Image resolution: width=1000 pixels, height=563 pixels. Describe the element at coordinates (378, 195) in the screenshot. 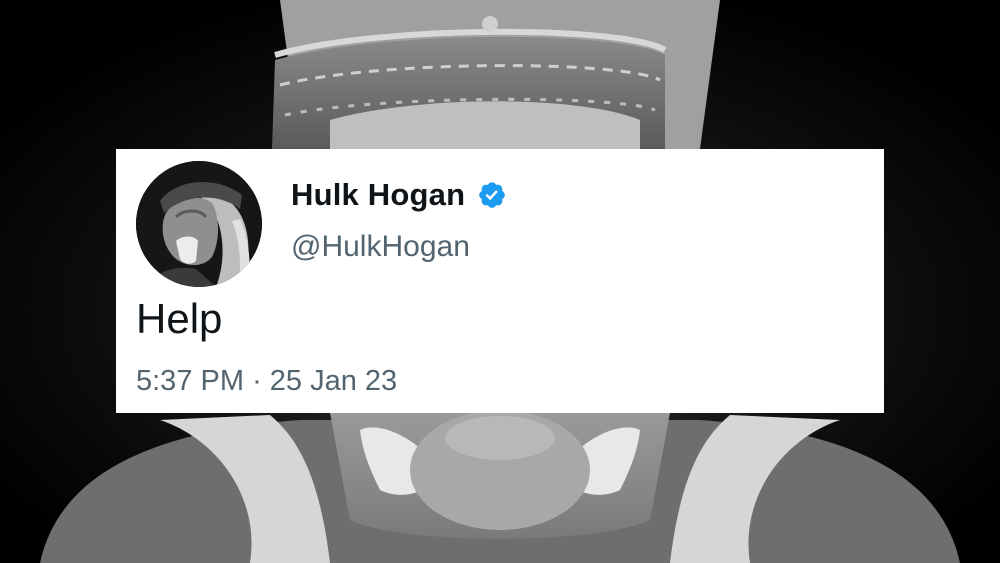

I see `display-name: Hulk Hogan` at that location.